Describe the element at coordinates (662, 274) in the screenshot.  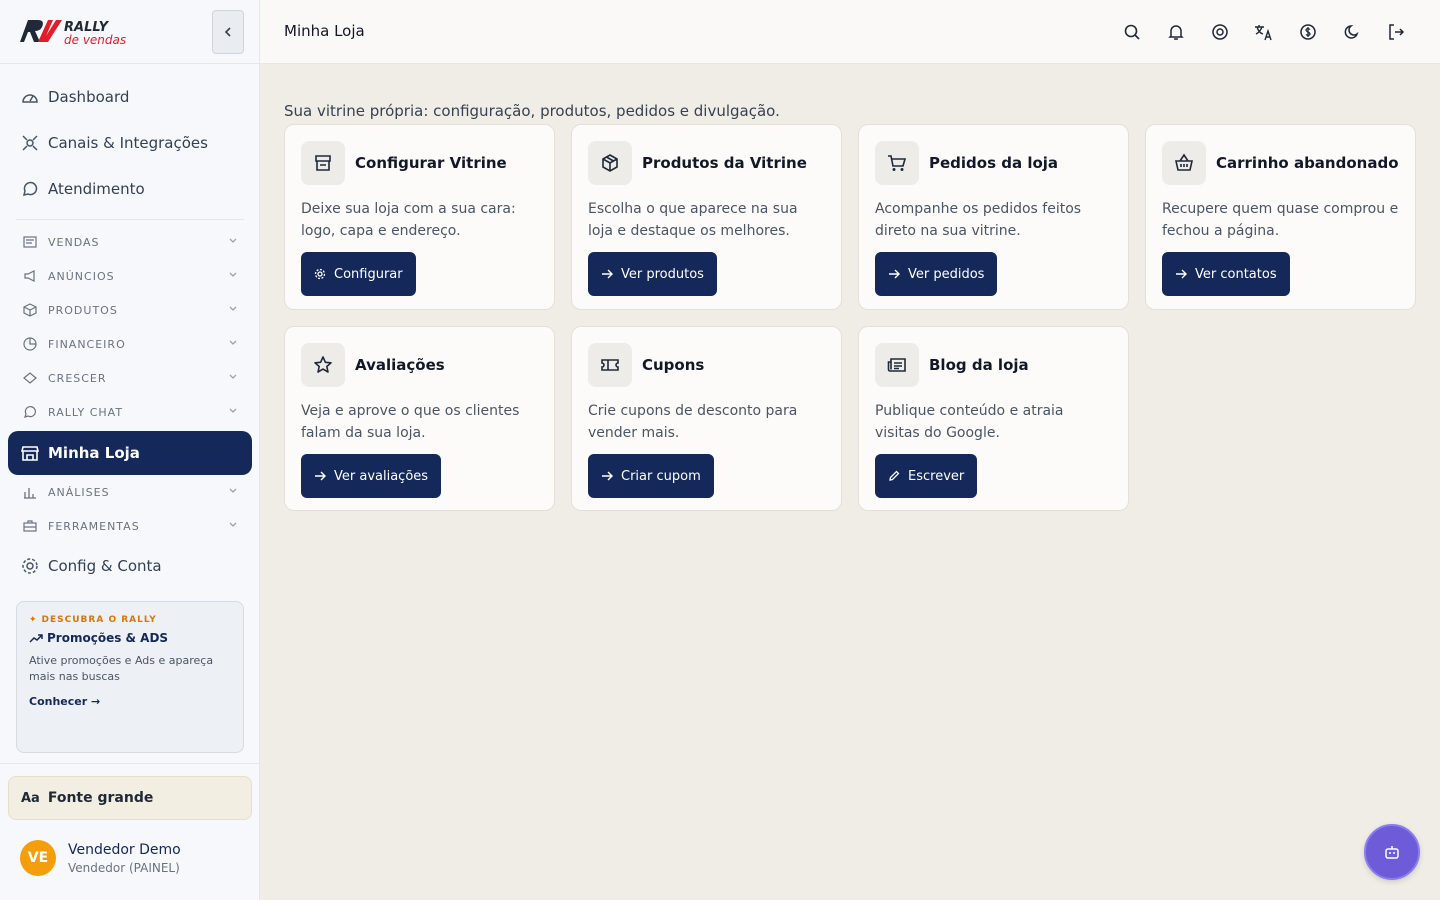
I see `button-label: Ver produtos` at that location.